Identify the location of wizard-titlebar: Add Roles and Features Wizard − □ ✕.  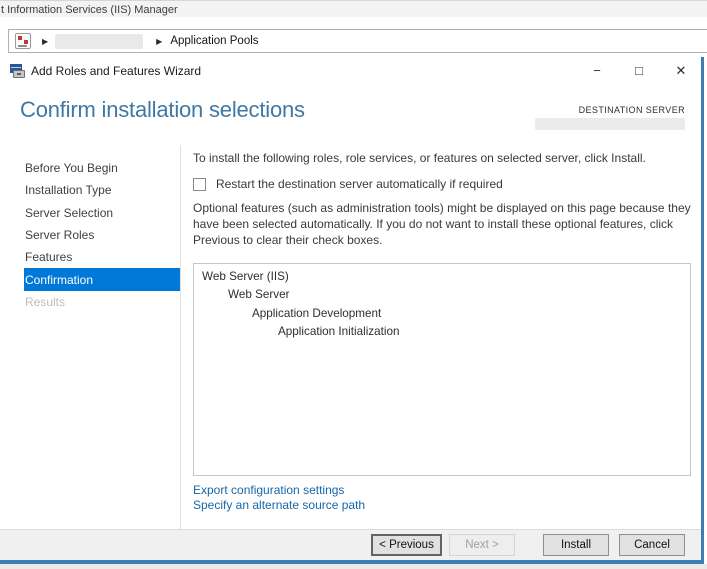
(350, 71).